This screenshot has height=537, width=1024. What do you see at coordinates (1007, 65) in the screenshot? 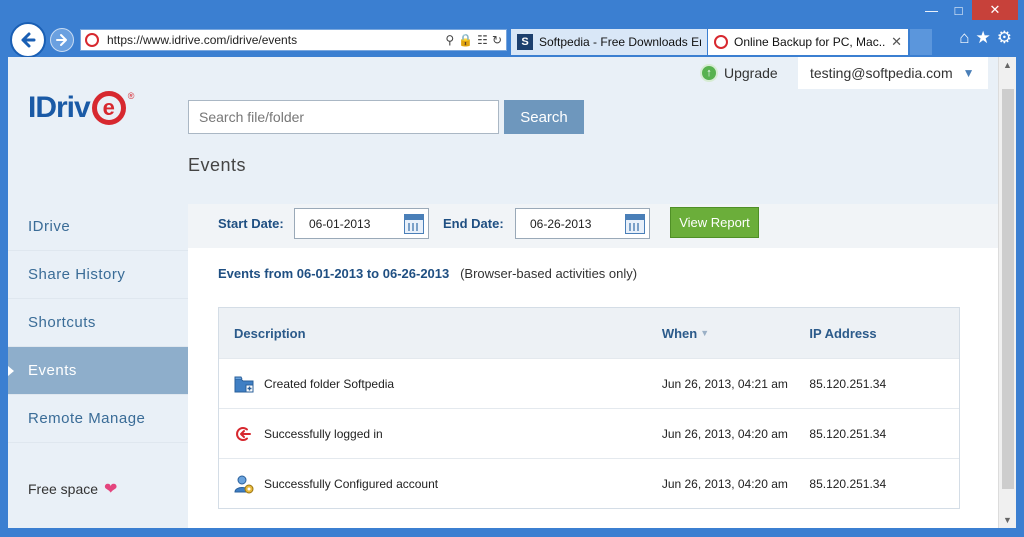
I see `scroll-up-icon: ▲` at bounding box center [1007, 65].